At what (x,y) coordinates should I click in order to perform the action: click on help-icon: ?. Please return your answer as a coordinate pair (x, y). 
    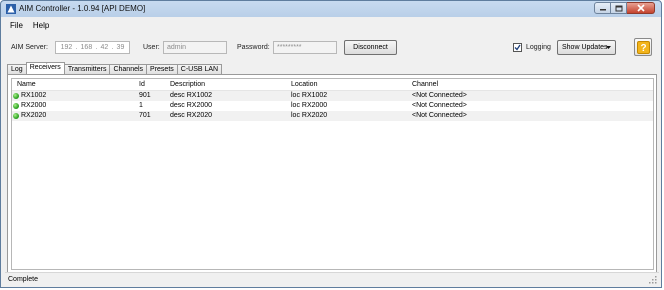
    Looking at the image, I should click on (643, 47).